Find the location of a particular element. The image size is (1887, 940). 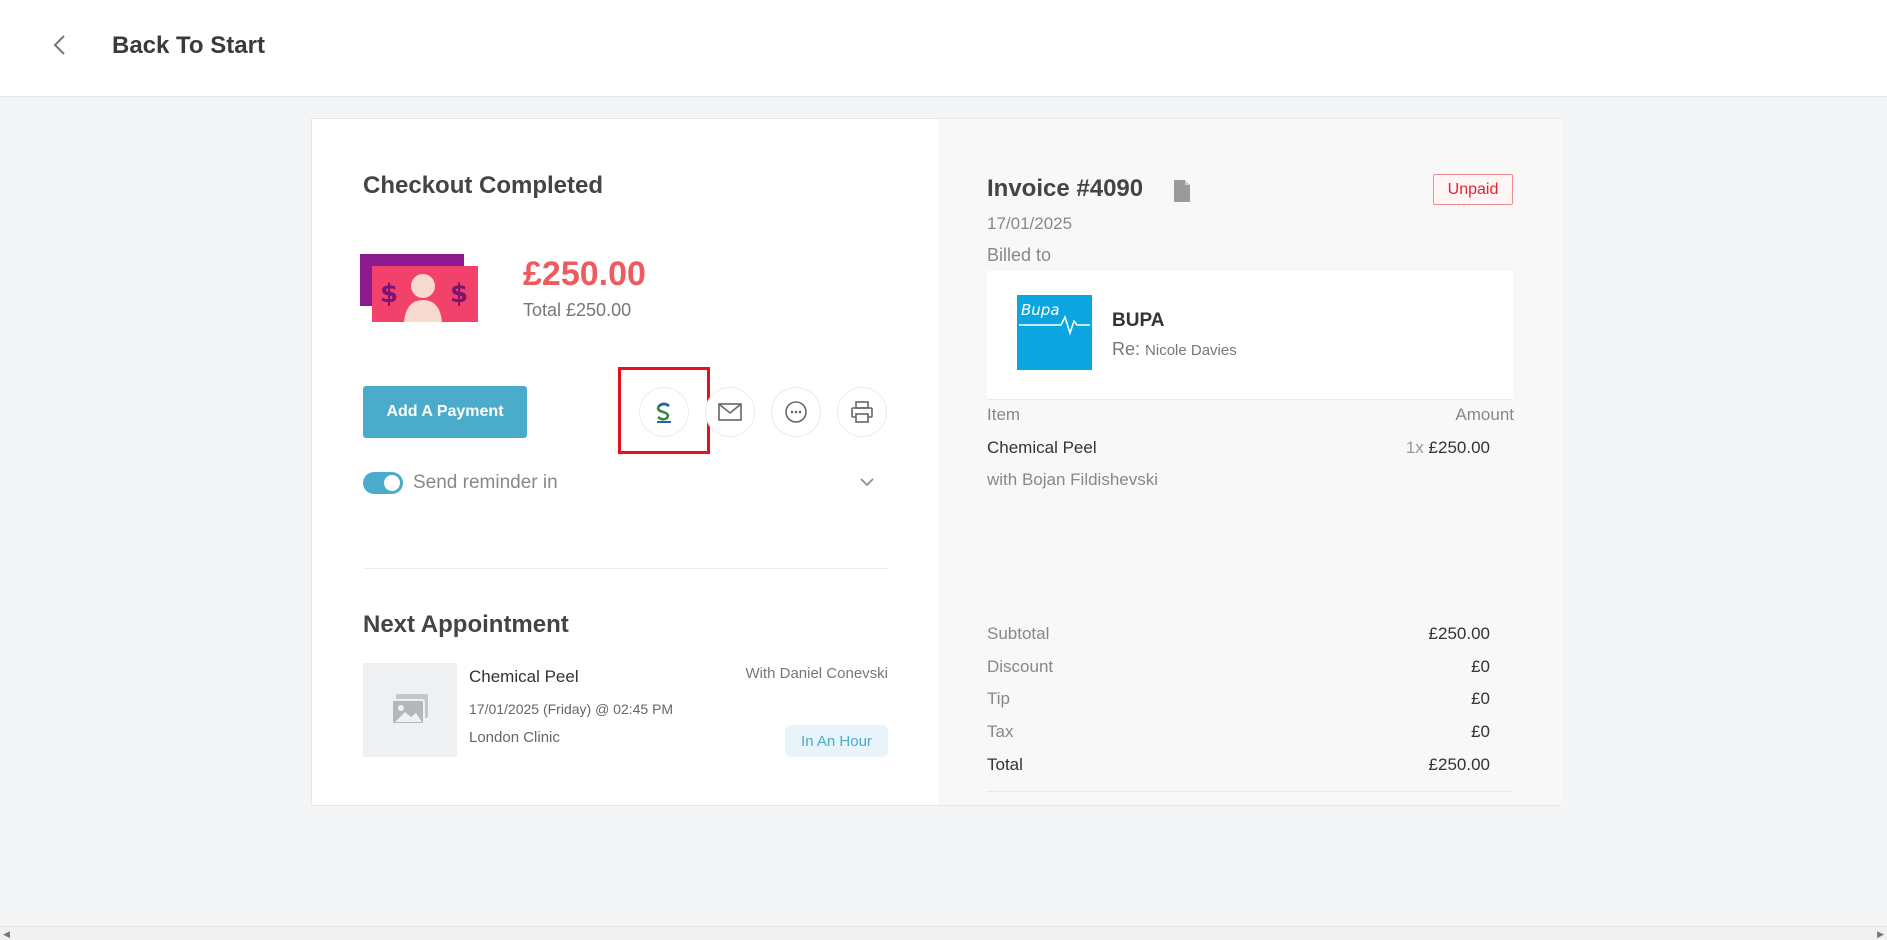

invoice-item-staff: with Bojan Fildishevski is located at coordinates (1073, 479).